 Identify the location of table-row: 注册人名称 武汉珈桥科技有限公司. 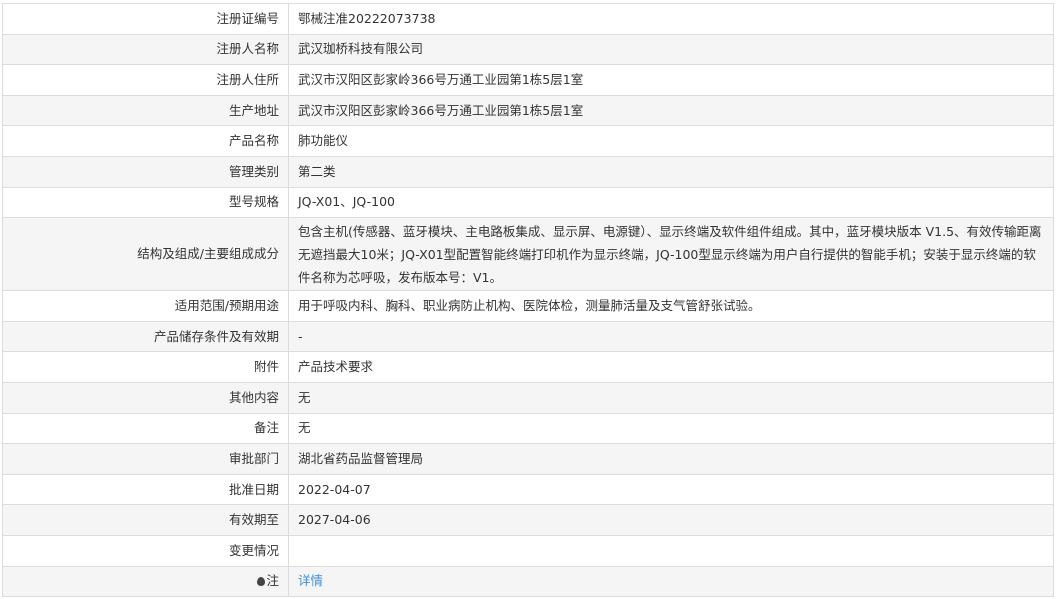
(528, 49).